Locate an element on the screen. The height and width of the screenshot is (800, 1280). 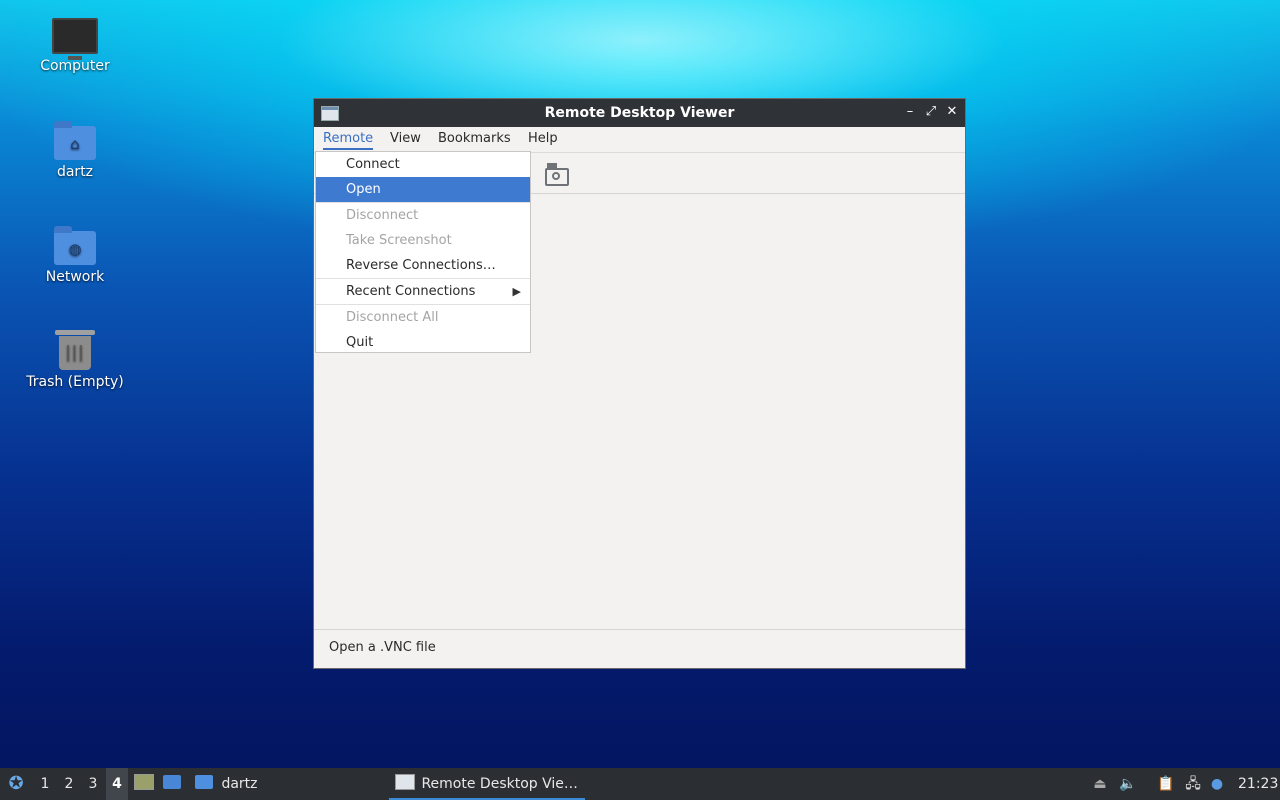
menu-item-take-screenshot: Take Screenshot is located at coordinates (423, 240).